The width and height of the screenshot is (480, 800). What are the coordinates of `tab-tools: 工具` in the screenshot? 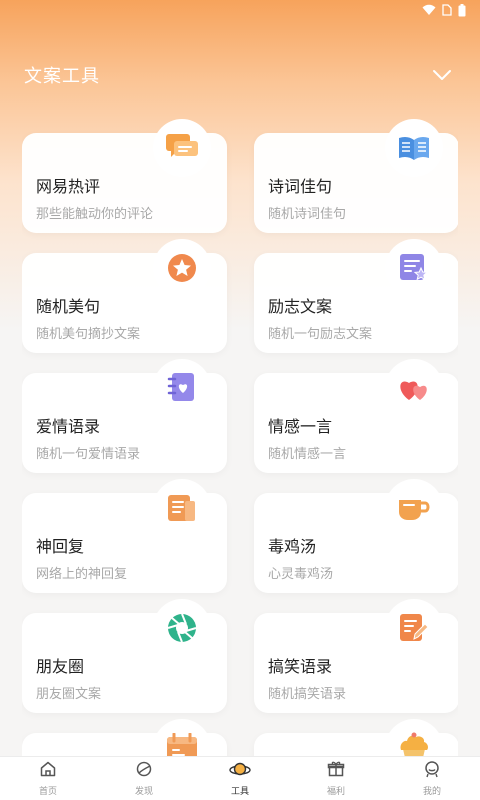 It's located at (240, 778).